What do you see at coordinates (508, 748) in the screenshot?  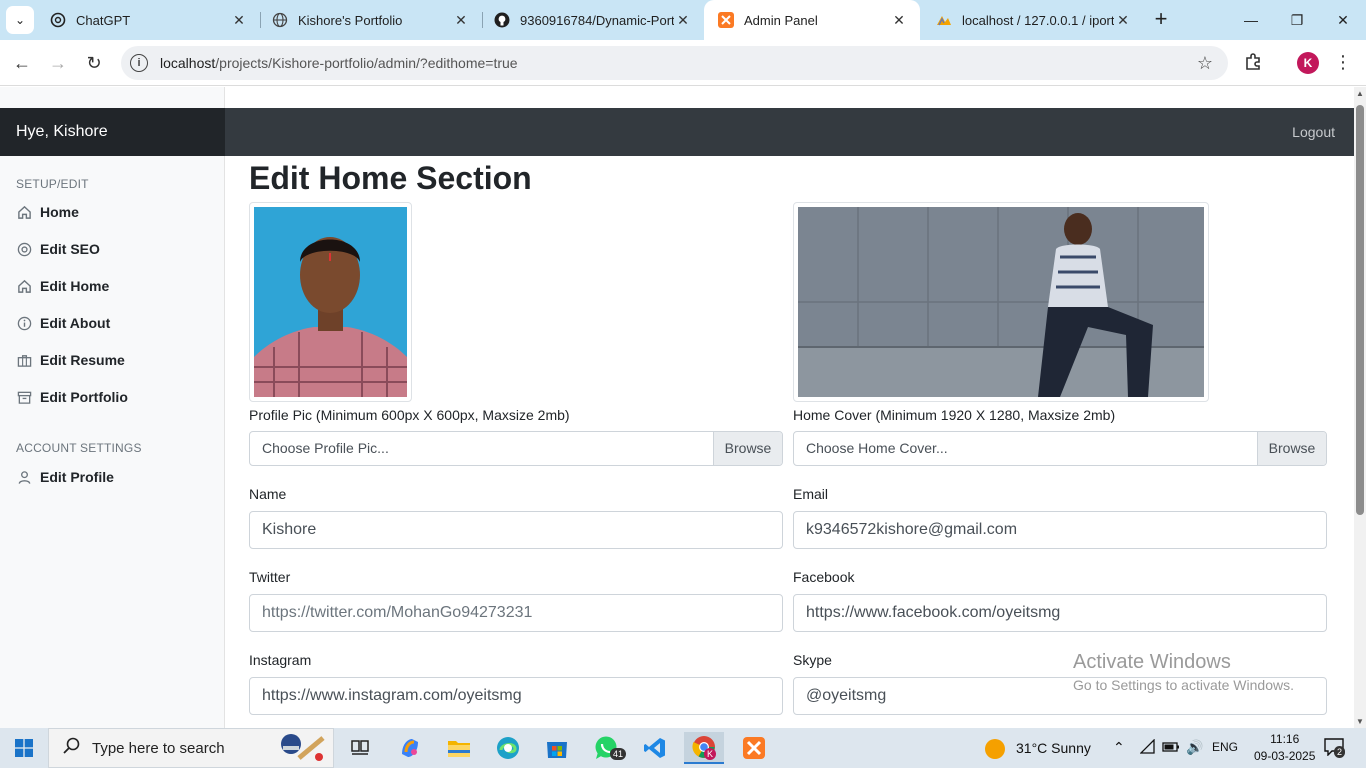 I see `edge-browser-icon` at bounding box center [508, 748].